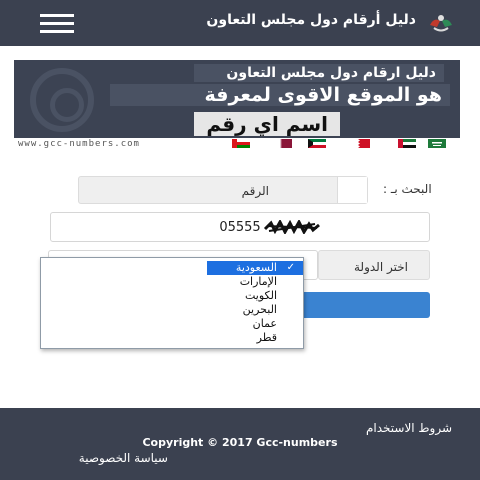 This screenshot has height=480, width=480. I want to click on checkmark-icon: ✓, so click(290, 267).